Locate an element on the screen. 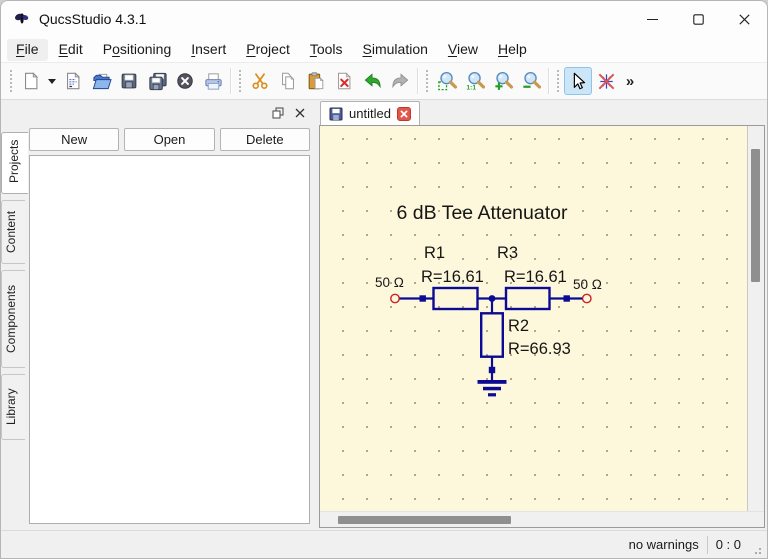 The image size is (768, 559). menu-tools: Tools is located at coordinates (326, 50).